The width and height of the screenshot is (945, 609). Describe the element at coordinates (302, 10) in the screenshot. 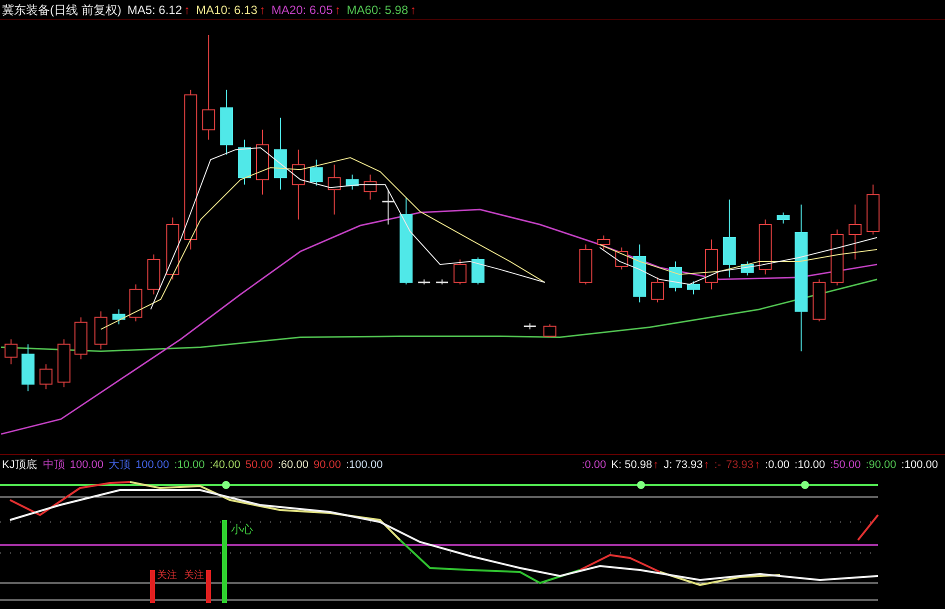

I see `moving-average-label: MA20: 6.05` at that location.